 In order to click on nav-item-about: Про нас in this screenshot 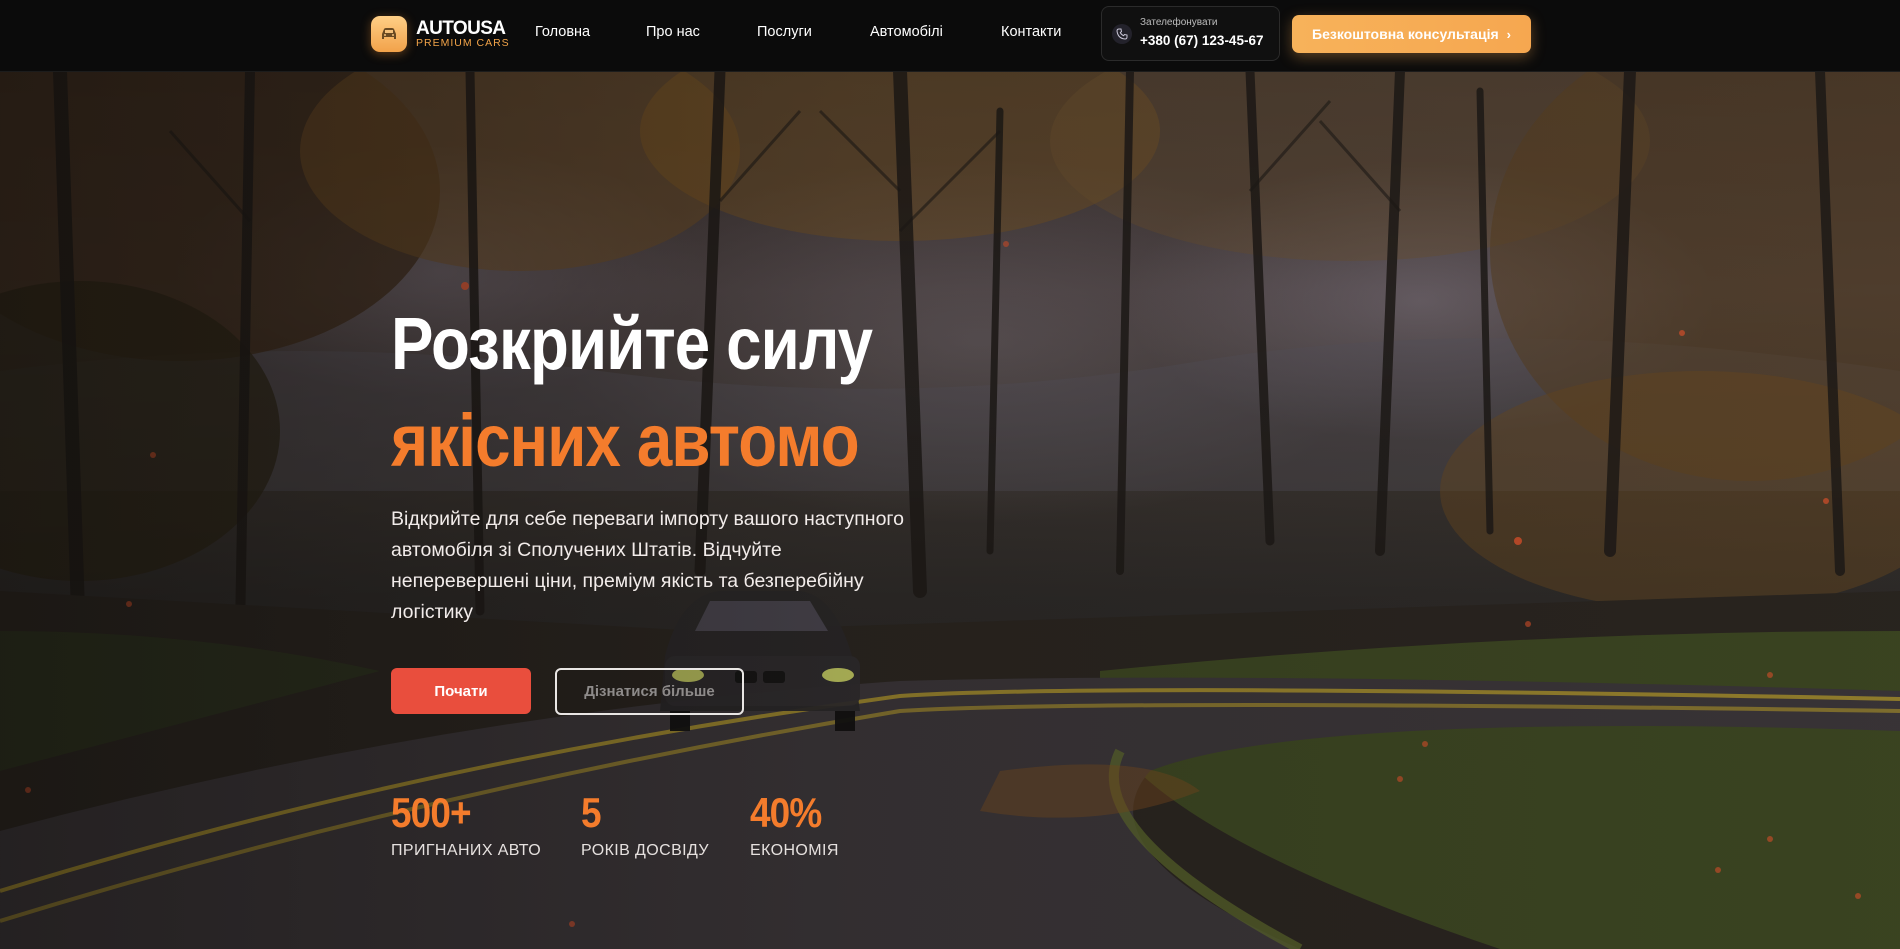, I will do `click(673, 32)`.